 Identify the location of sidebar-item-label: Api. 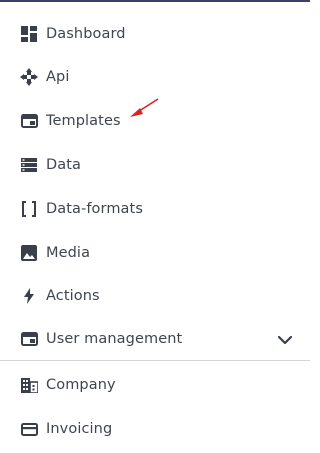
(58, 77).